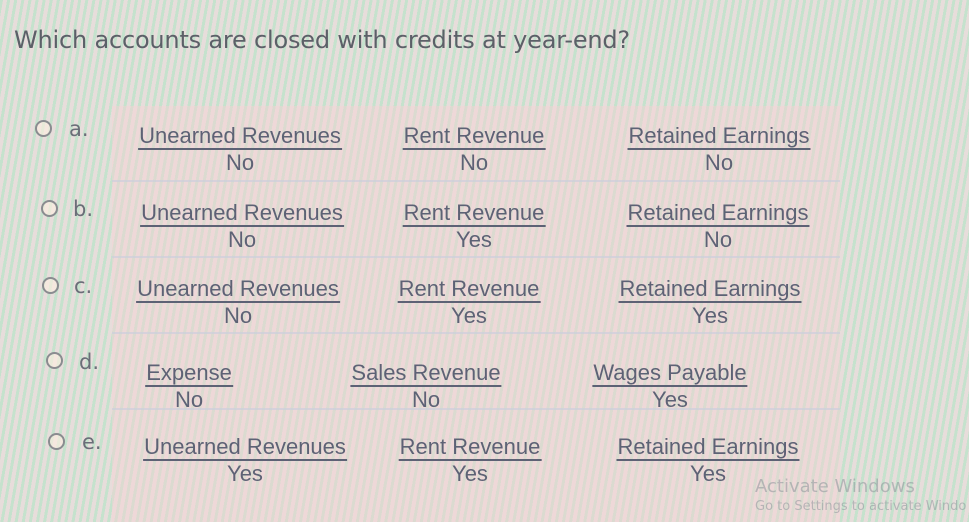  I want to click on account-name: Wages Payable, so click(670, 373).